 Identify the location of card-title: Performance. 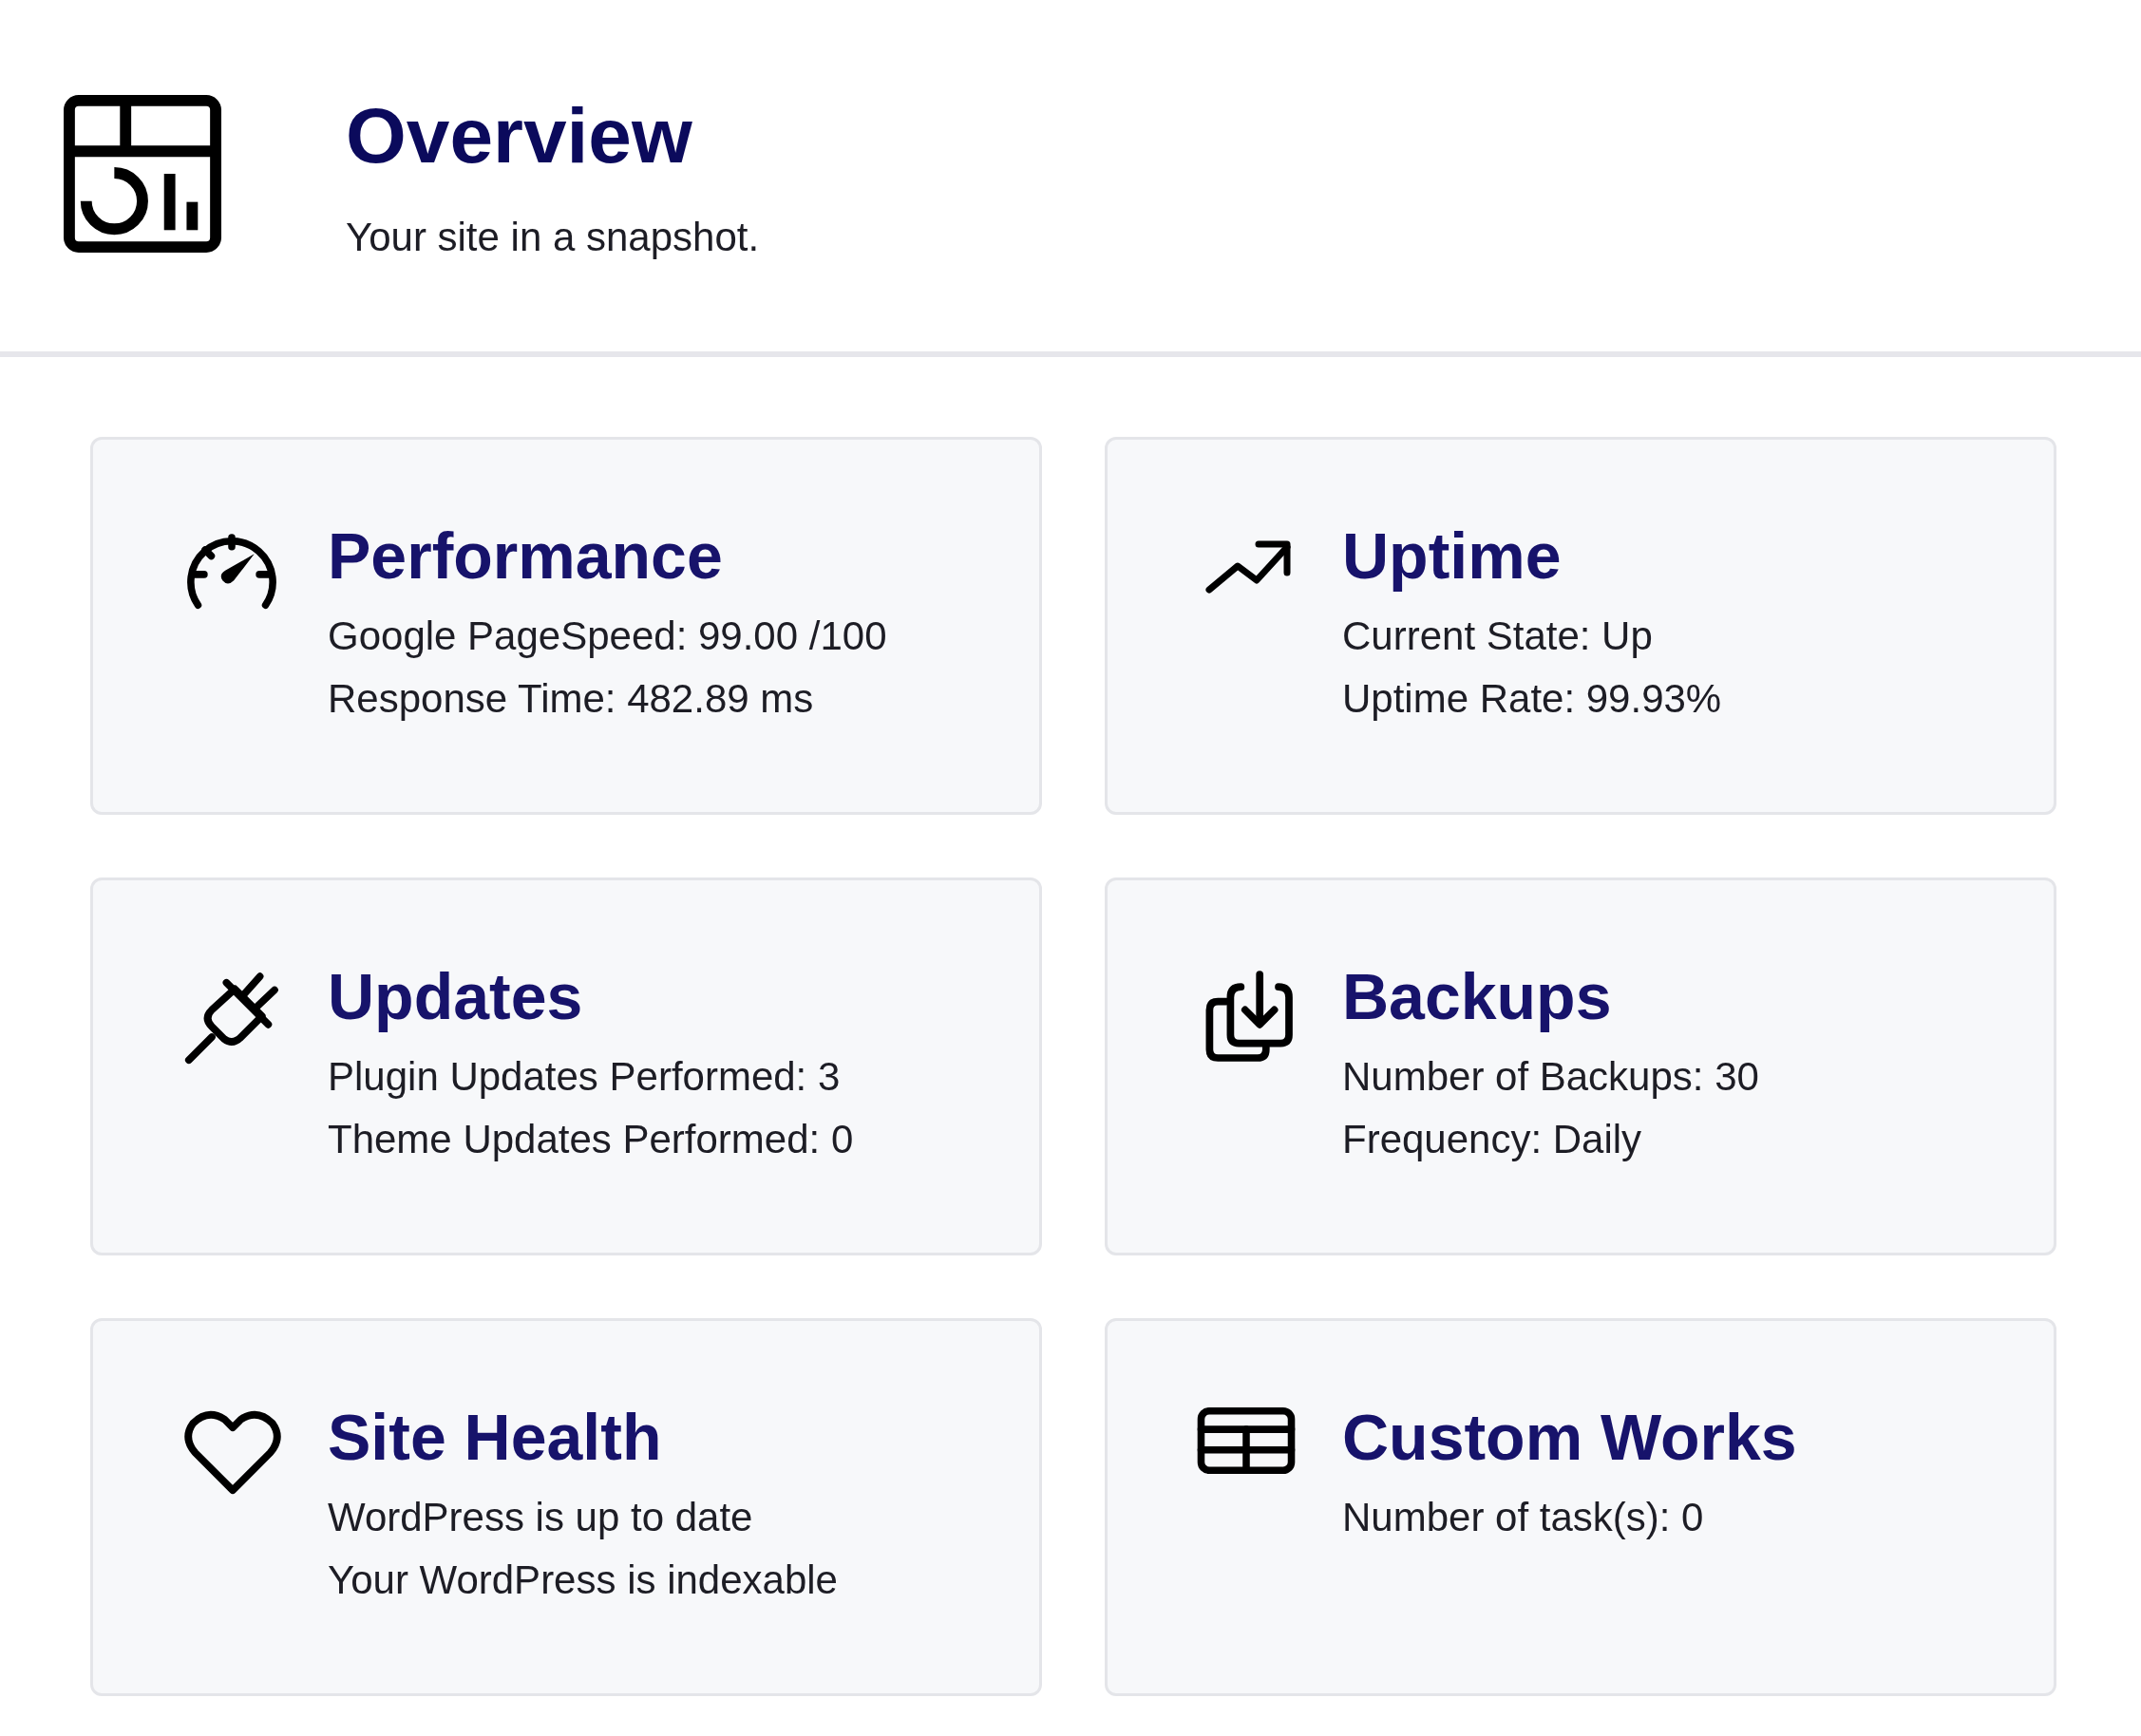
(526, 555).